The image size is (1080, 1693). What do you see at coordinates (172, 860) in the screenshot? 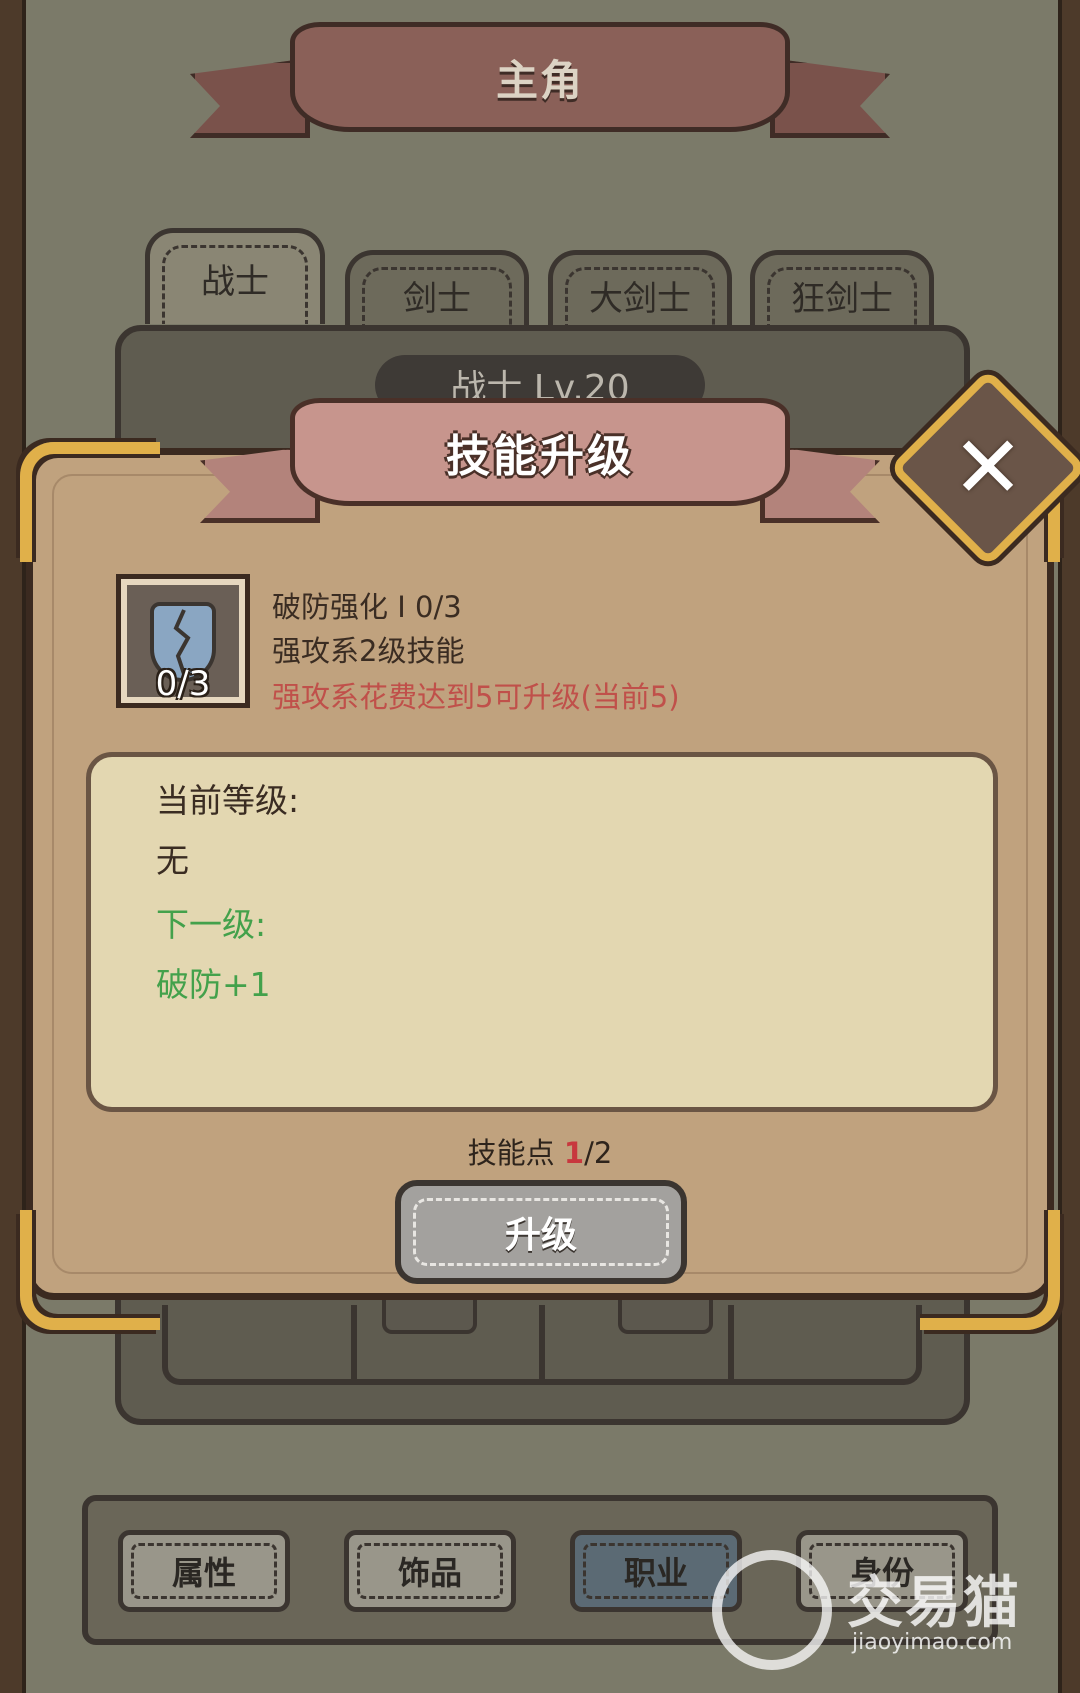
I see `current-level-value: 无` at bounding box center [172, 860].